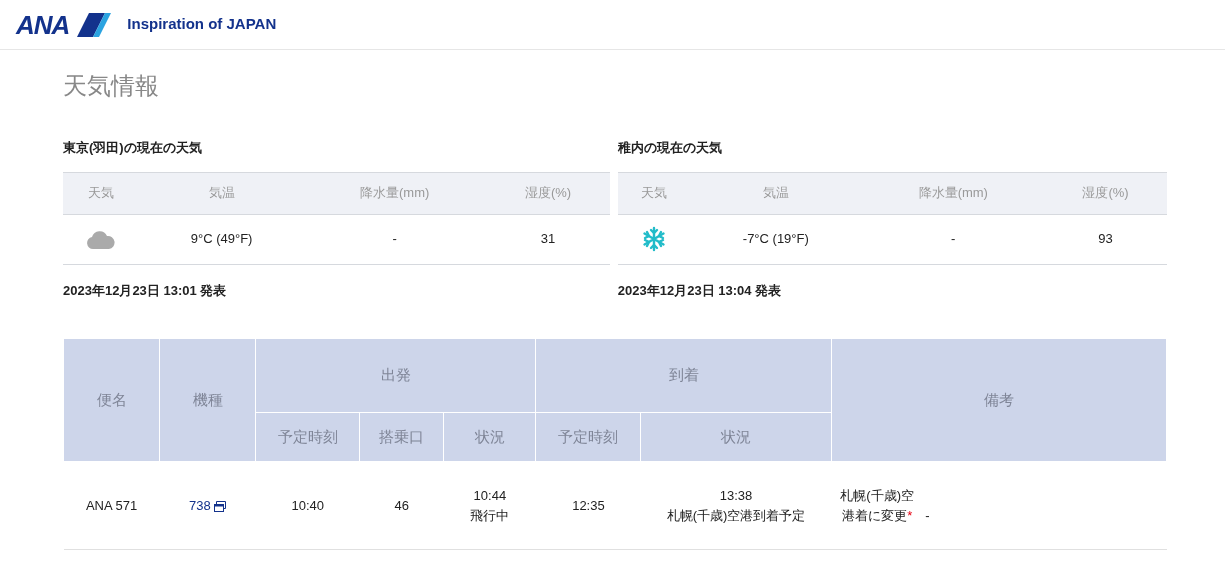  Describe the element at coordinates (736, 496) in the screenshot. I see `actual-time: 13:38` at that location.